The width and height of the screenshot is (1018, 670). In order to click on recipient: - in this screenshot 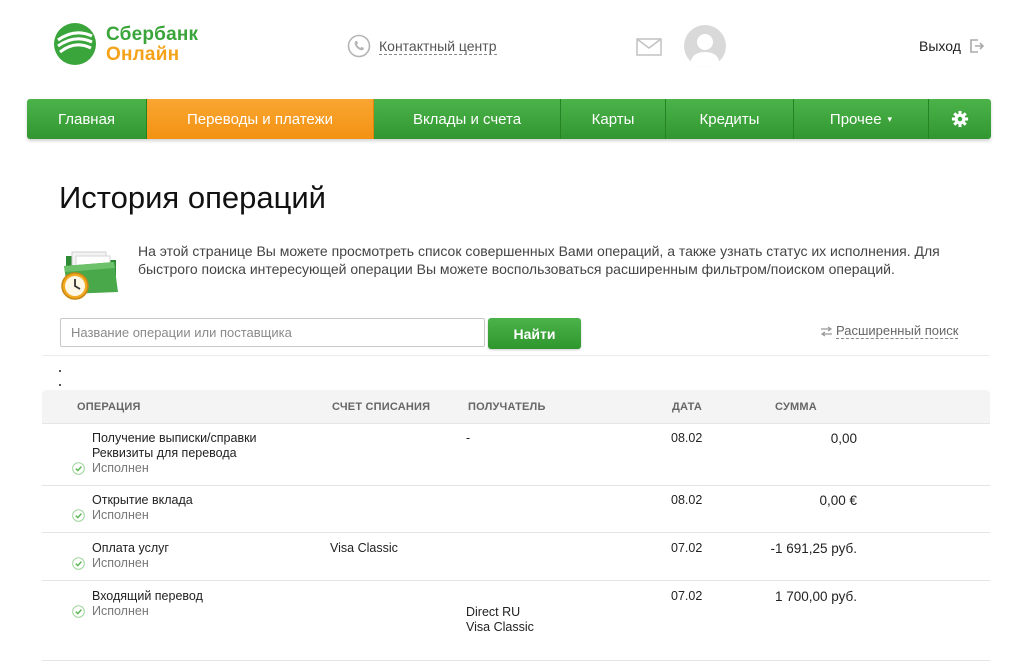, I will do `click(468, 438)`.